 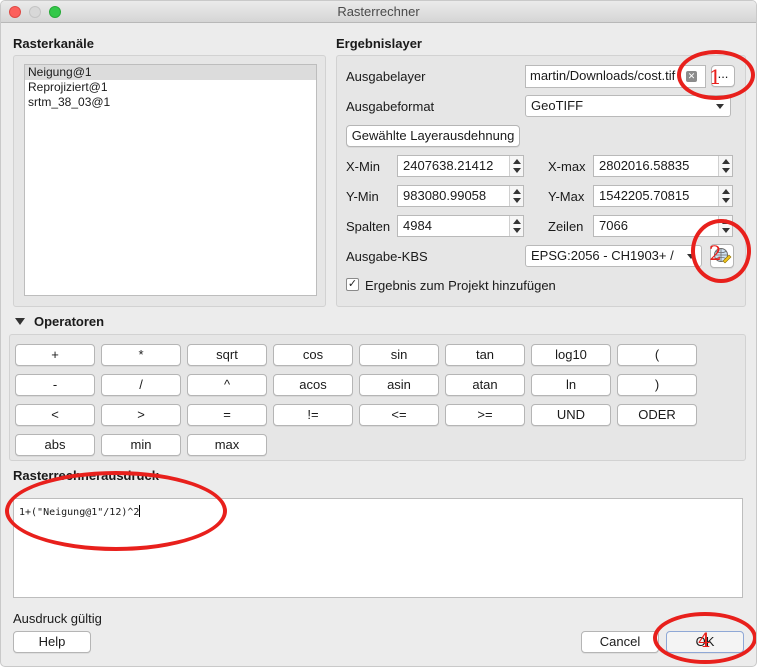 What do you see at coordinates (485, 415) in the screenshot?
I see `operator-button: >=` at bounding box center [485, 415].